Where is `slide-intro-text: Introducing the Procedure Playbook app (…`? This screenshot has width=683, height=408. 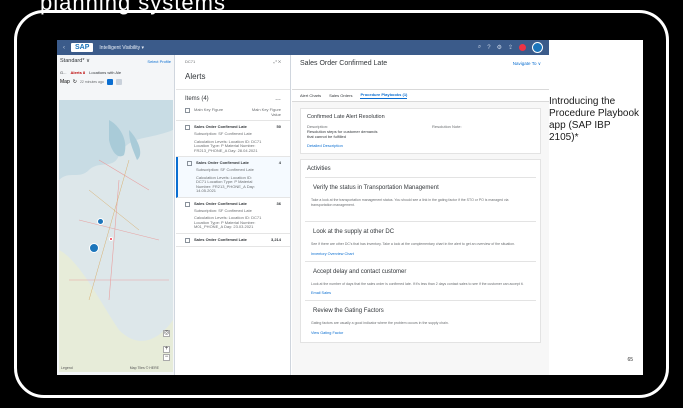 slide-intro-text: Introducing the Procedure Playbook app (… is located at coordinates (594, 119).